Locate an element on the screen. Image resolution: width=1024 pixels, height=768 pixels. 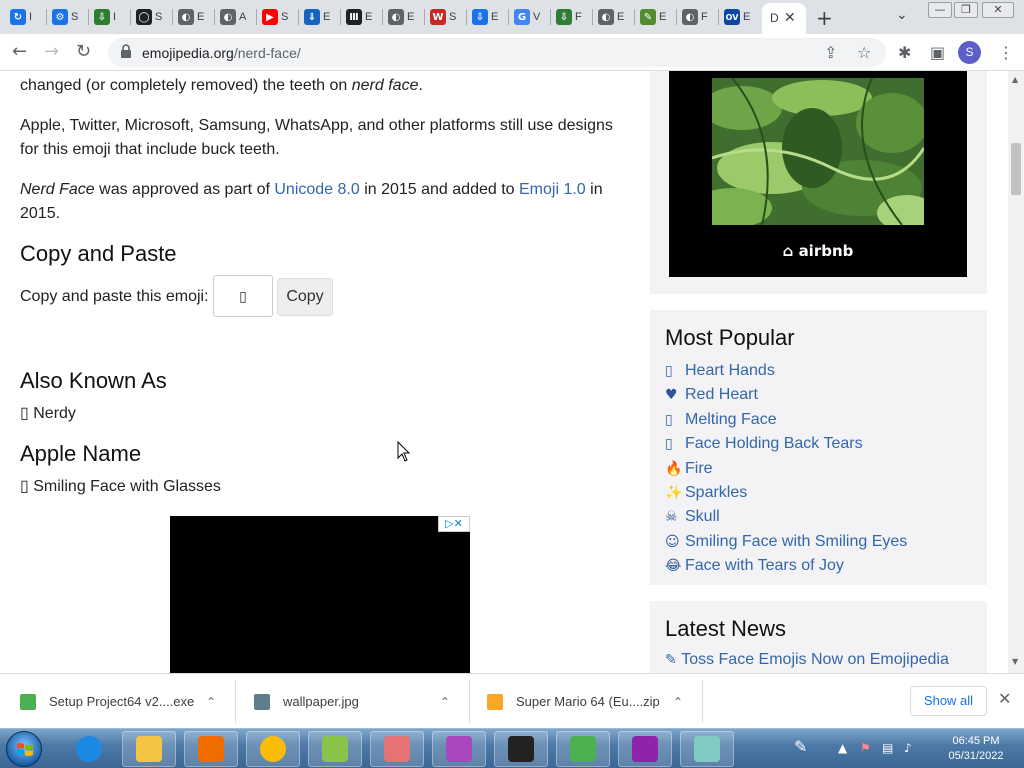
tab-10: WS is located at coordinates (443, 17).